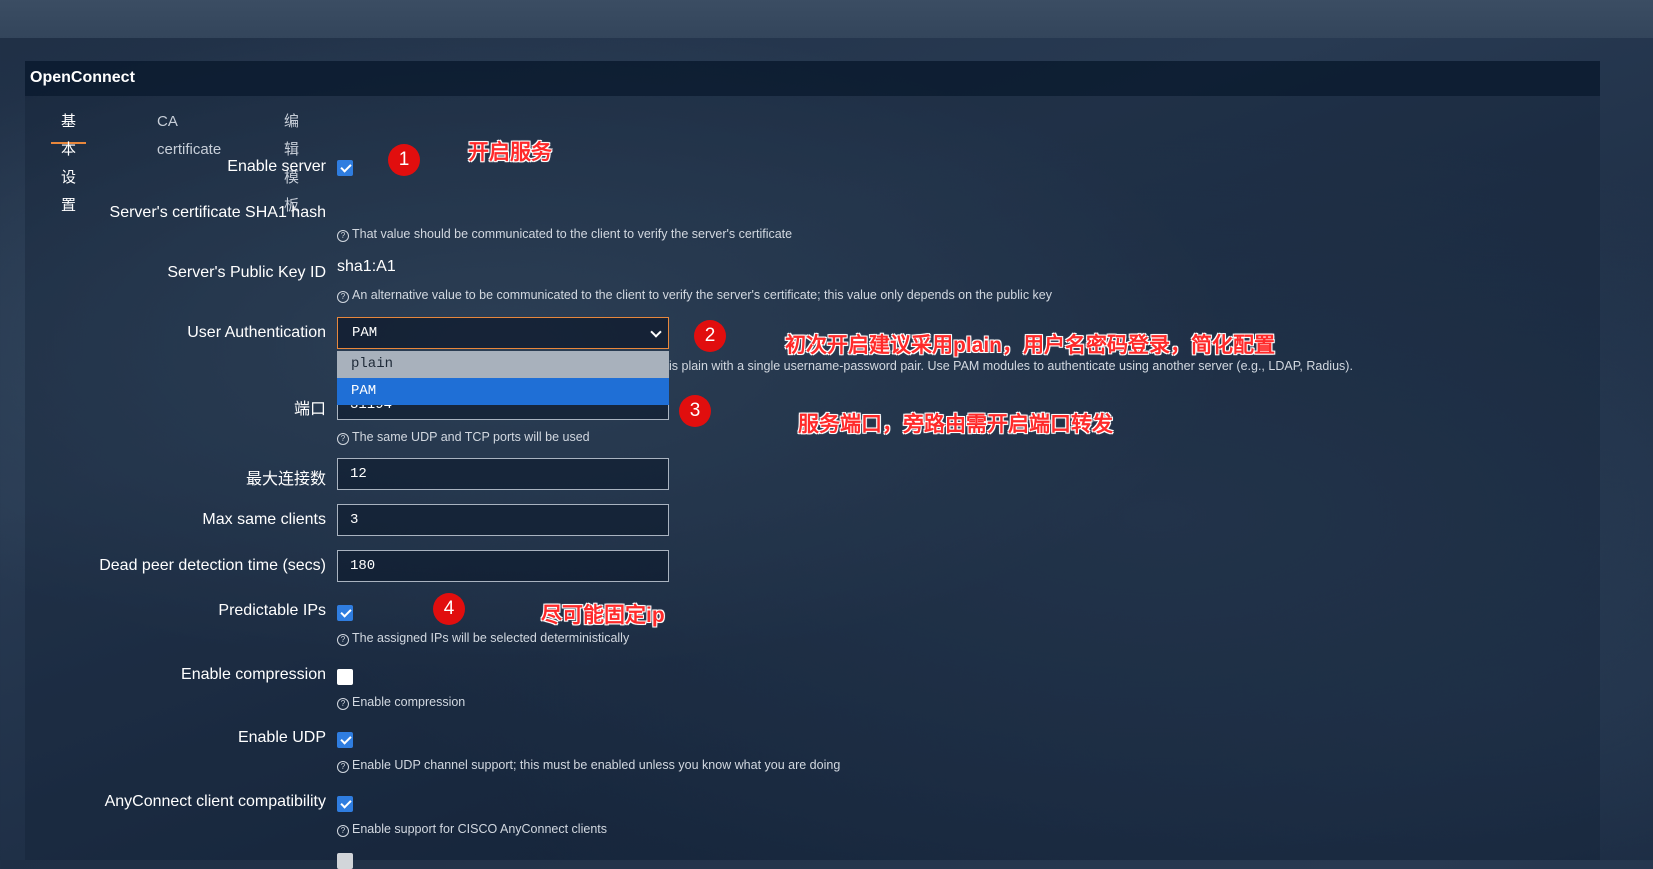  What do you see at coordinates (345, 168) in the screenshot?
I see `enable-server-checkbox` at bounding box center [345, 168].